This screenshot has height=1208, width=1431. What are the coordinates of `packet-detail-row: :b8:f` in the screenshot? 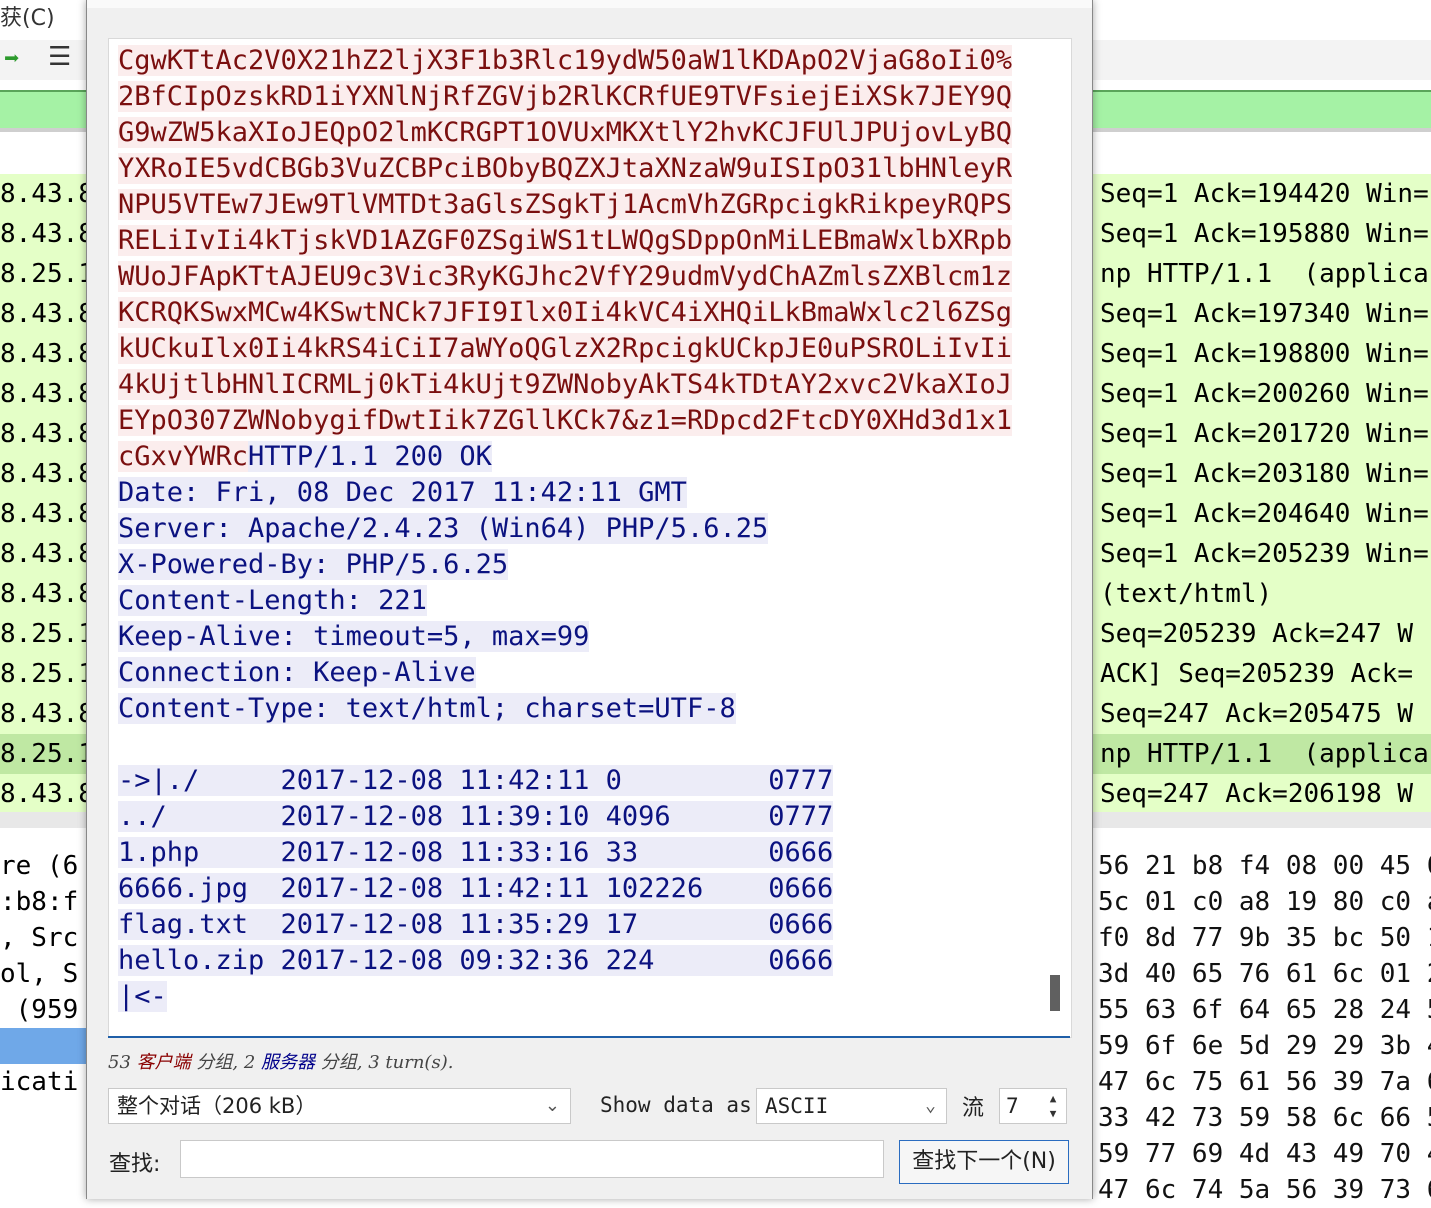 It's located at (43, 902).